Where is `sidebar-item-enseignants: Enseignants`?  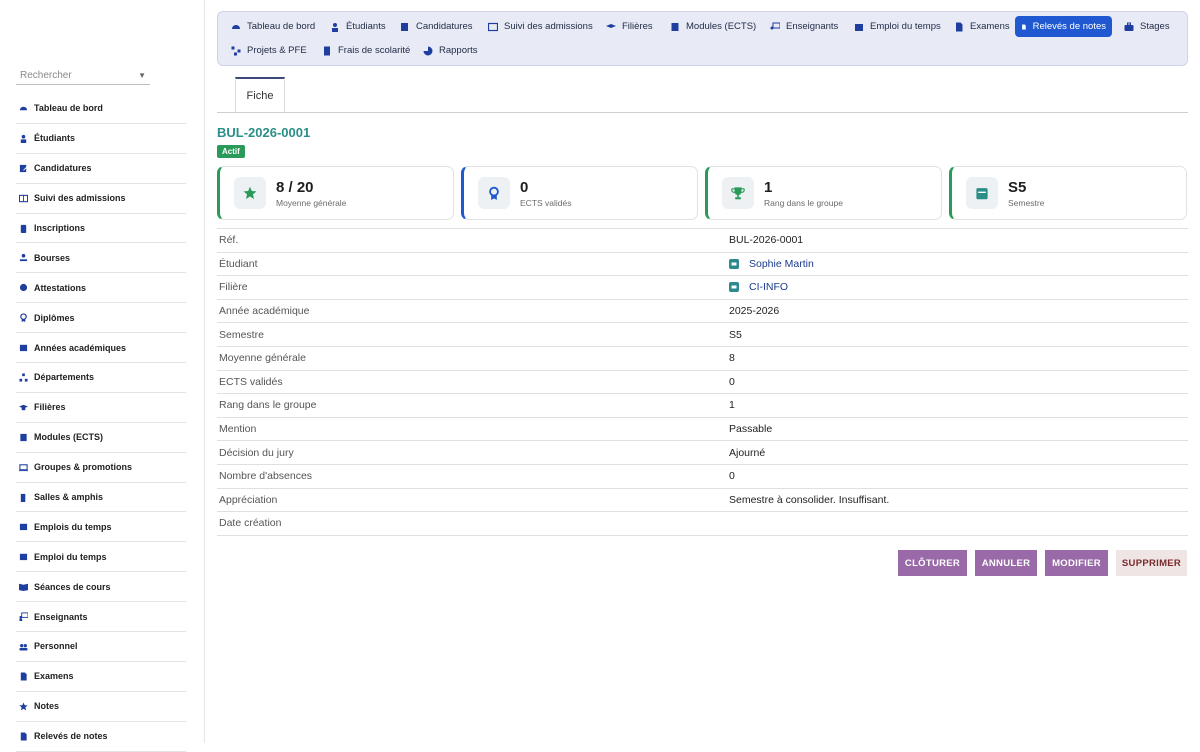
sidebar-item-enseignants: Enseignants is located at coordinates (101, 617).